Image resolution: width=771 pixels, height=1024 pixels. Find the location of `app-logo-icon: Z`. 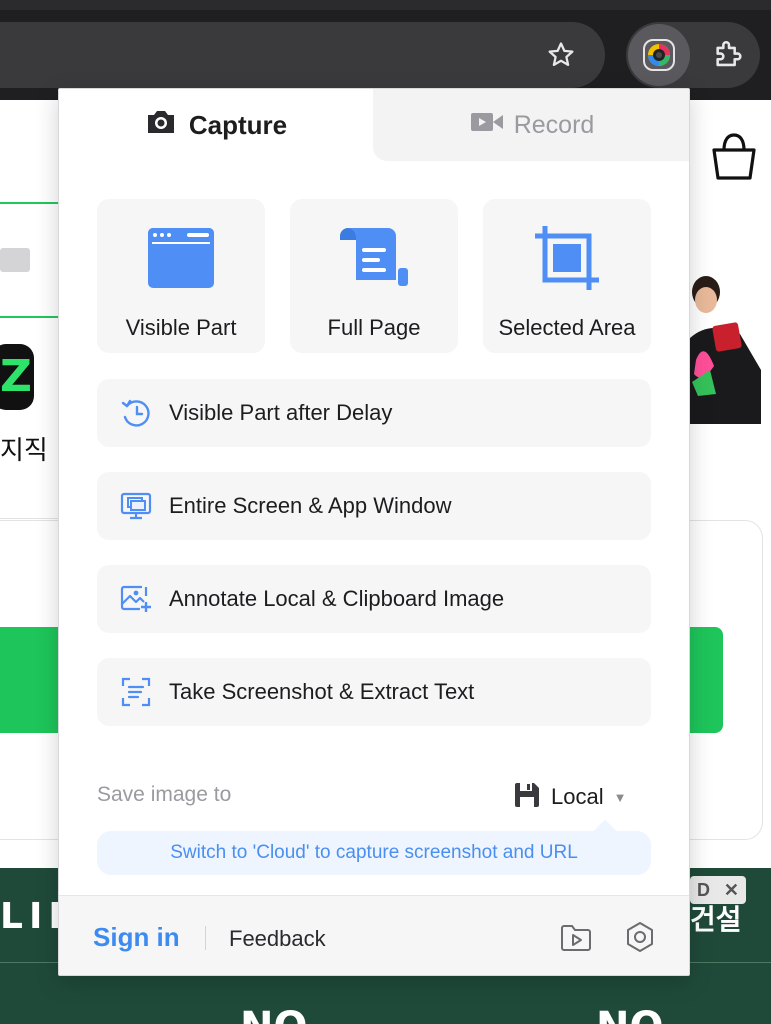

app-logo-icon: Z is located at coordinates (16, 376).